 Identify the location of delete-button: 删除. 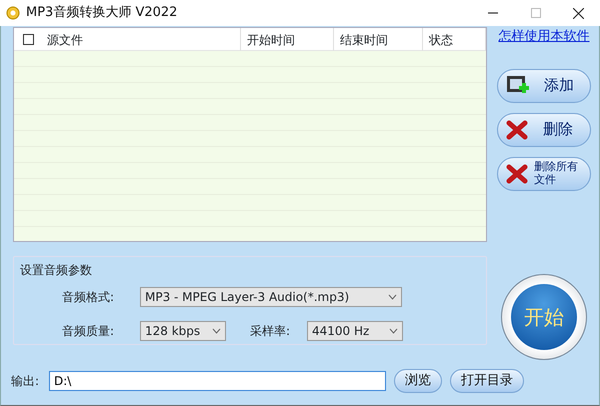
(544, 129).